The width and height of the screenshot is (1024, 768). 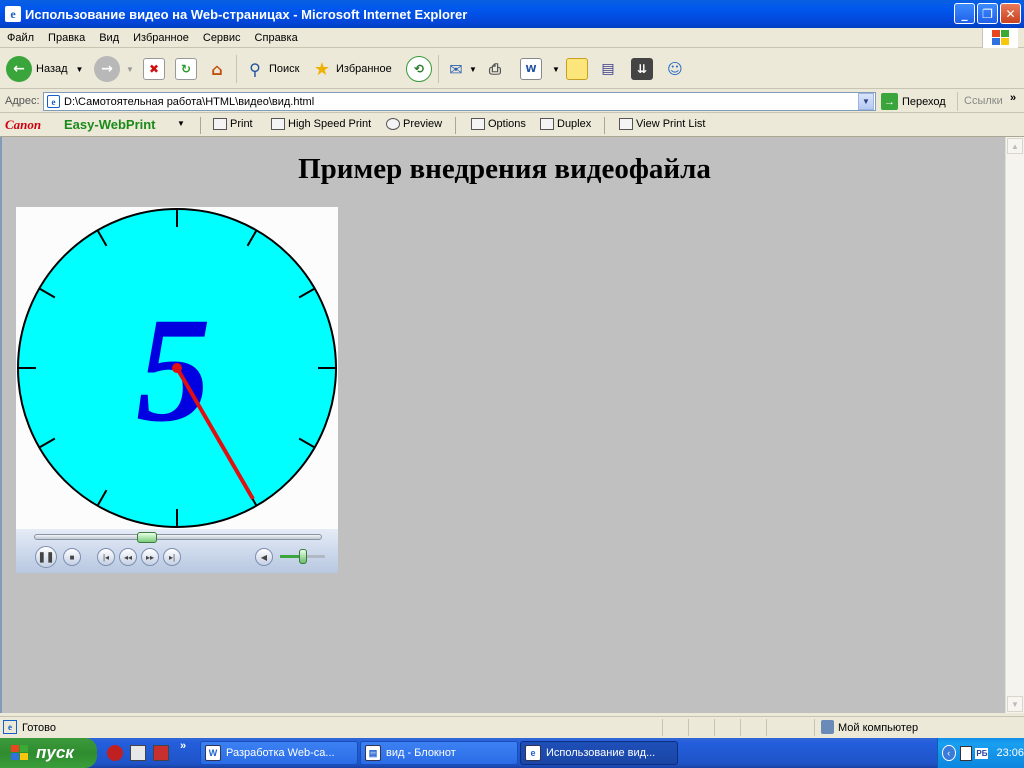 I want to click on canon-print-button: Print, so click(x=233, y=124).